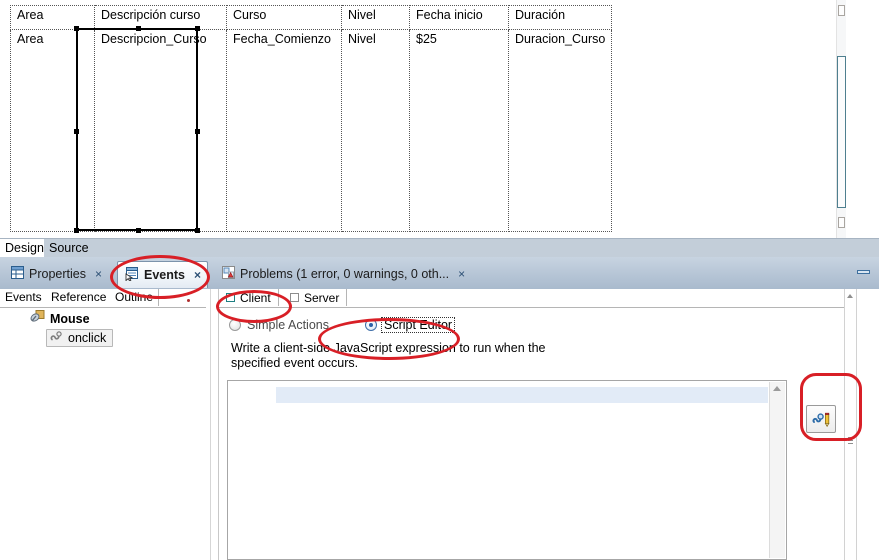 The image size is (879, 560). I want to click on tab-events-label: Events, so click(164, 275).